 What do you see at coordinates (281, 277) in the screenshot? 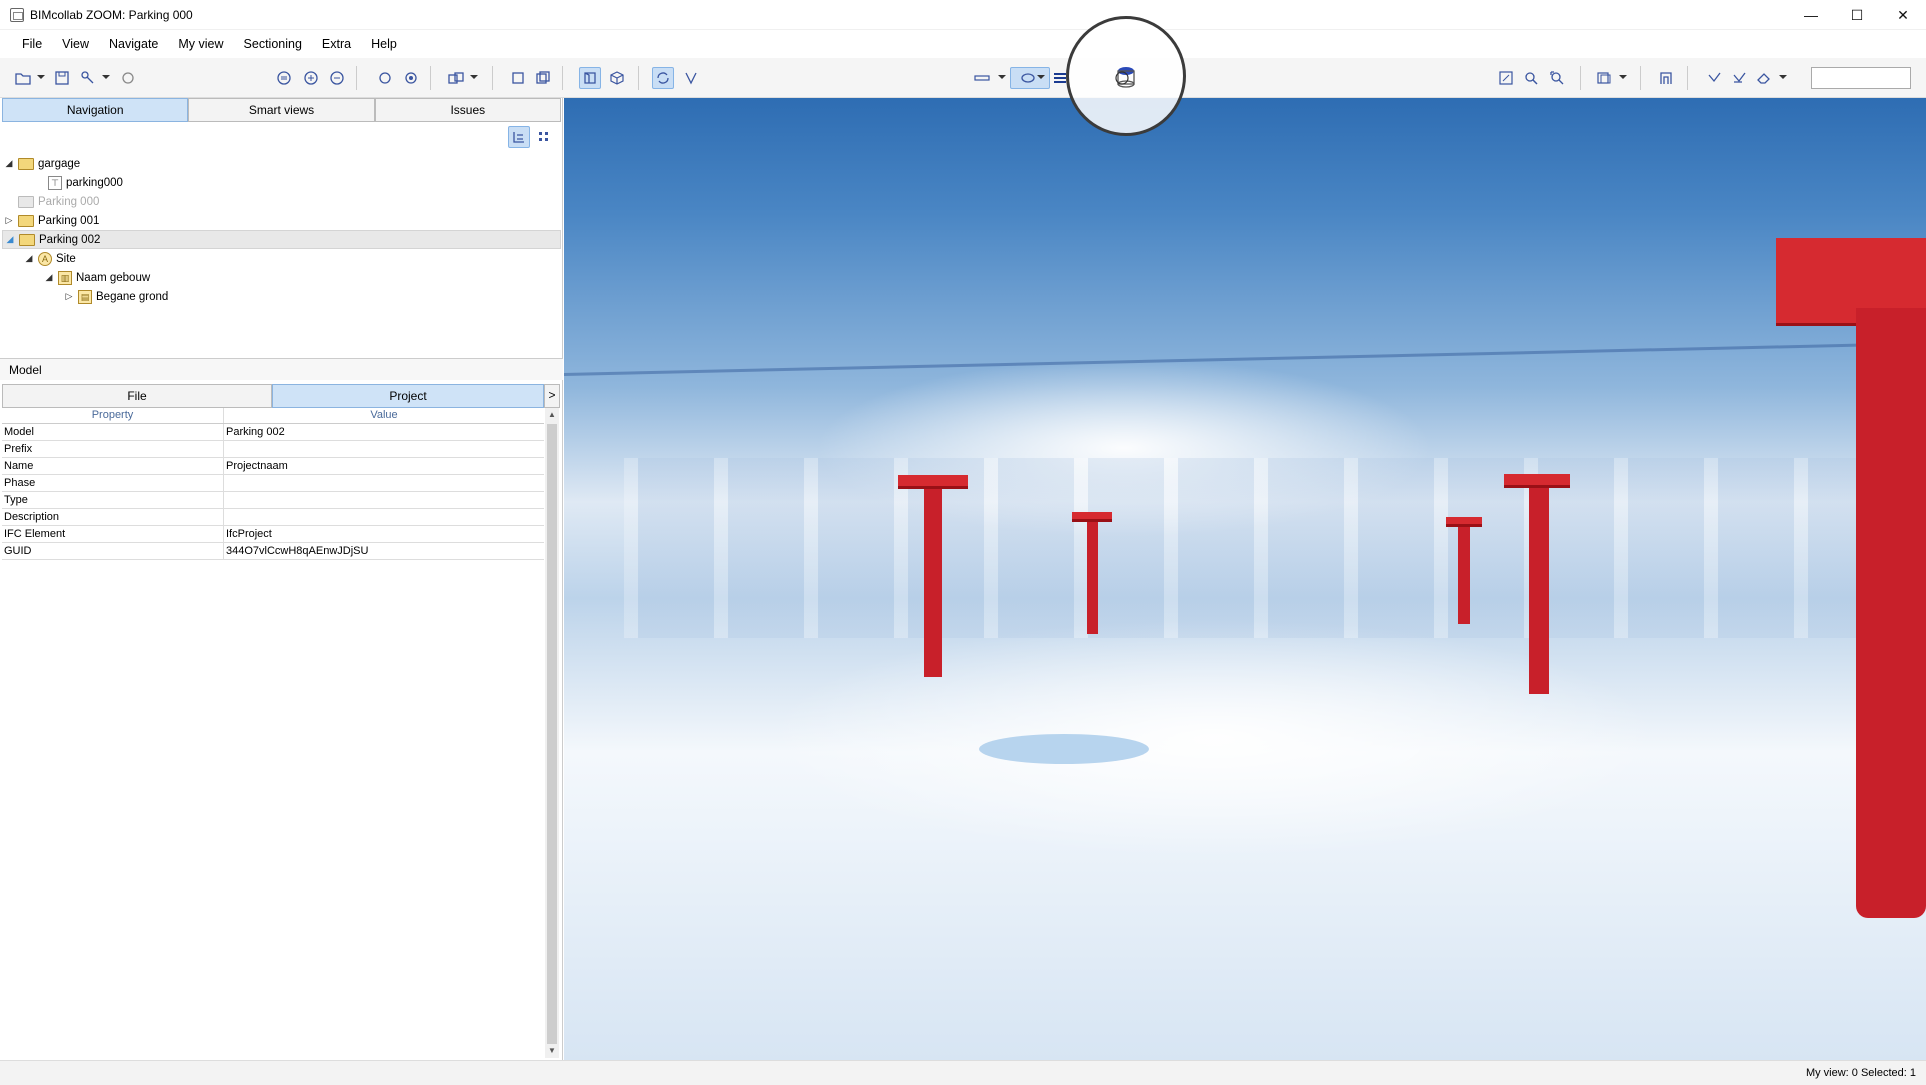
I see `tree-item-naam-gebouw: ◢ ▥ Naam gebouw` at bounding box center [281, 277].